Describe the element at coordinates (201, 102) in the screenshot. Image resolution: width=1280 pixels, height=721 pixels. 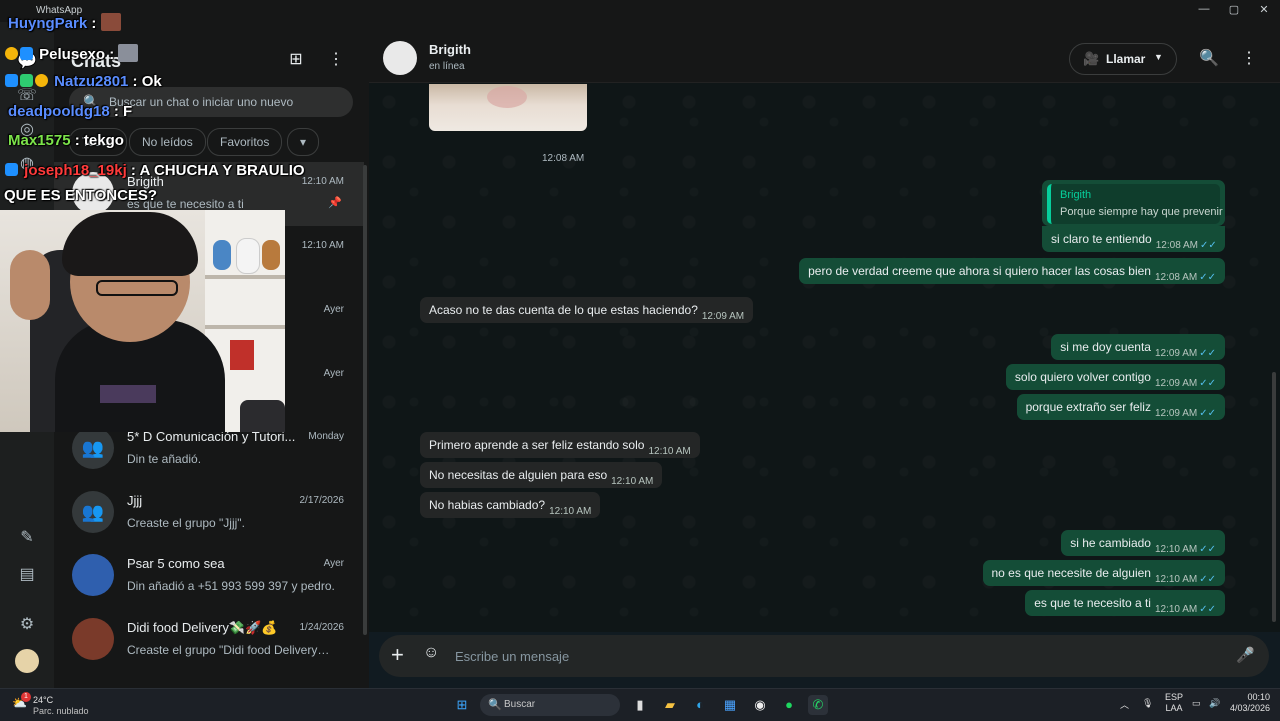
I see `search-placeholder: Buscar un chat o iniciar uno nuevo` at that location.